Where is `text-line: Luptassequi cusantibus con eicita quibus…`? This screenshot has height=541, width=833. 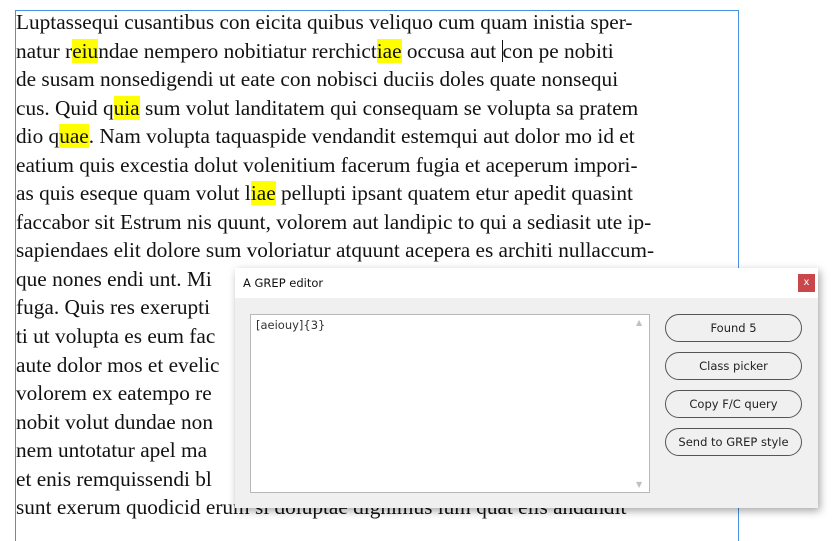
text-line: Luptassequi cusantibus con eicita quibus… is located at coordinates (376, 22).